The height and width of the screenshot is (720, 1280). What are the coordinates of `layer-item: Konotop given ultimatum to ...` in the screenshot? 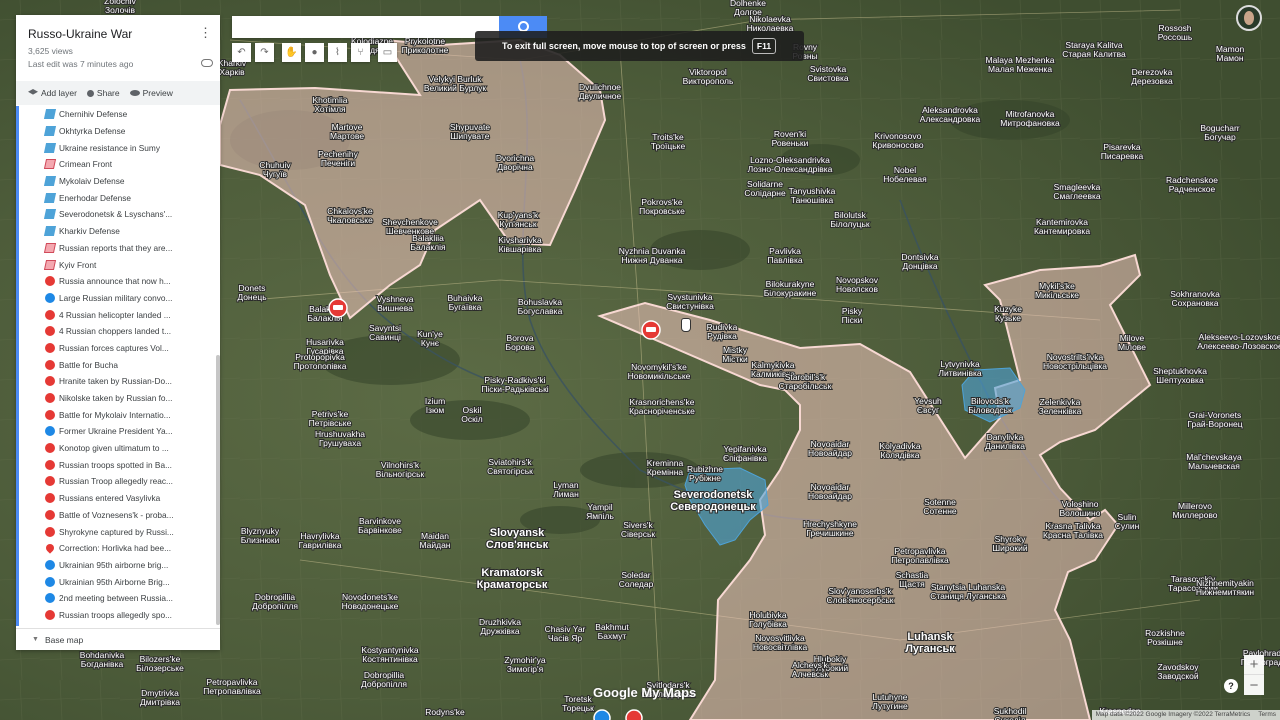 It's located at (119, 448).